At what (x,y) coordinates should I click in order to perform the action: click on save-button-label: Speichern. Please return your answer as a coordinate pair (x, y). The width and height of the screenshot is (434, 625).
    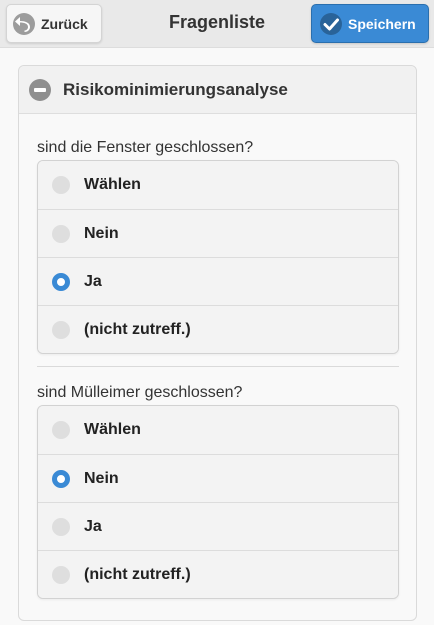
    Looking at the image, I should click on (382, 24).